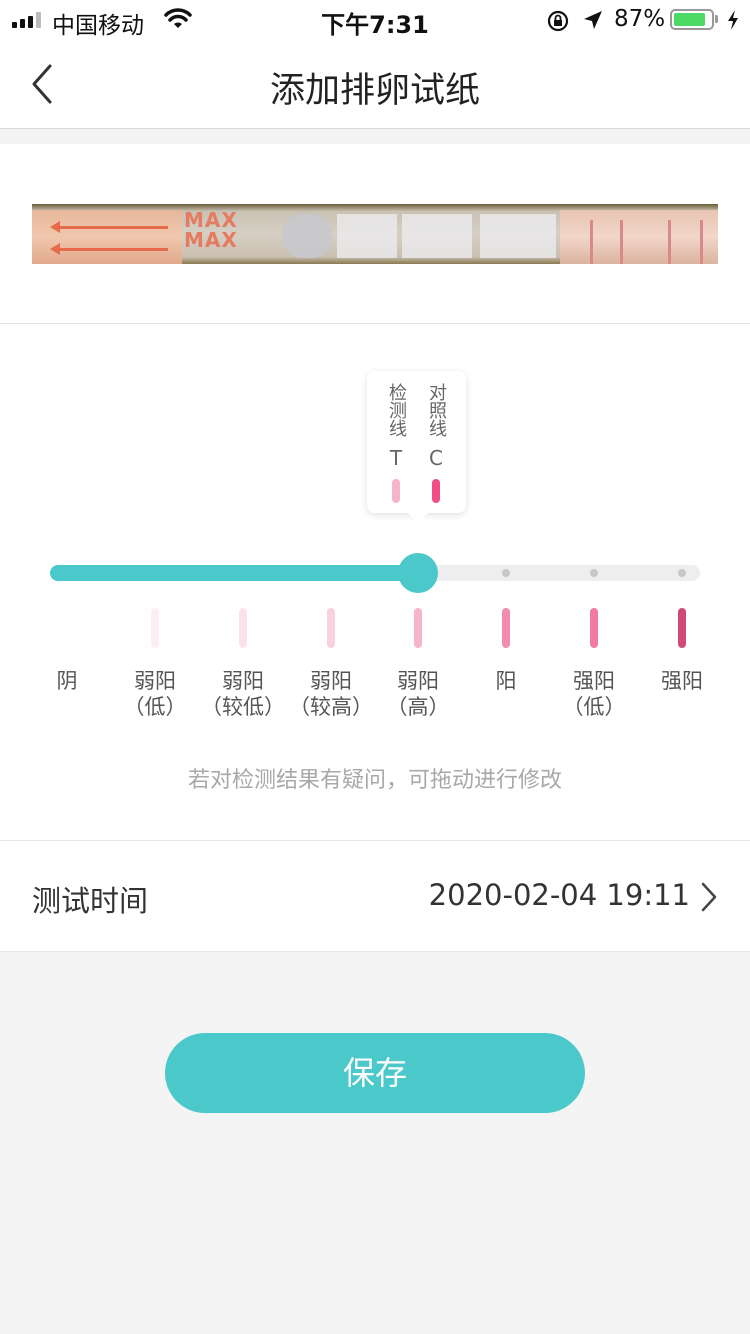 The image size is (750, 1334). What do you see at coordinates (243, 694) in the screenshot?
I see `level-label: 弱阳 （较低）` at bounding box center [243, 694].